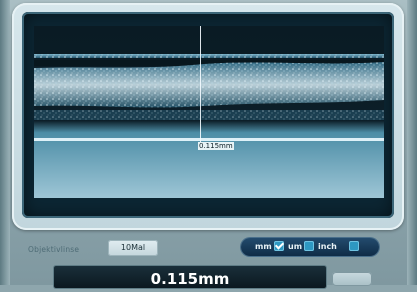 This screenshot has height=292, width=417. What do you see at coordinates (200, 84) in the screenshot?
I see `measurement-cursor` at bounding box center [200, 84].